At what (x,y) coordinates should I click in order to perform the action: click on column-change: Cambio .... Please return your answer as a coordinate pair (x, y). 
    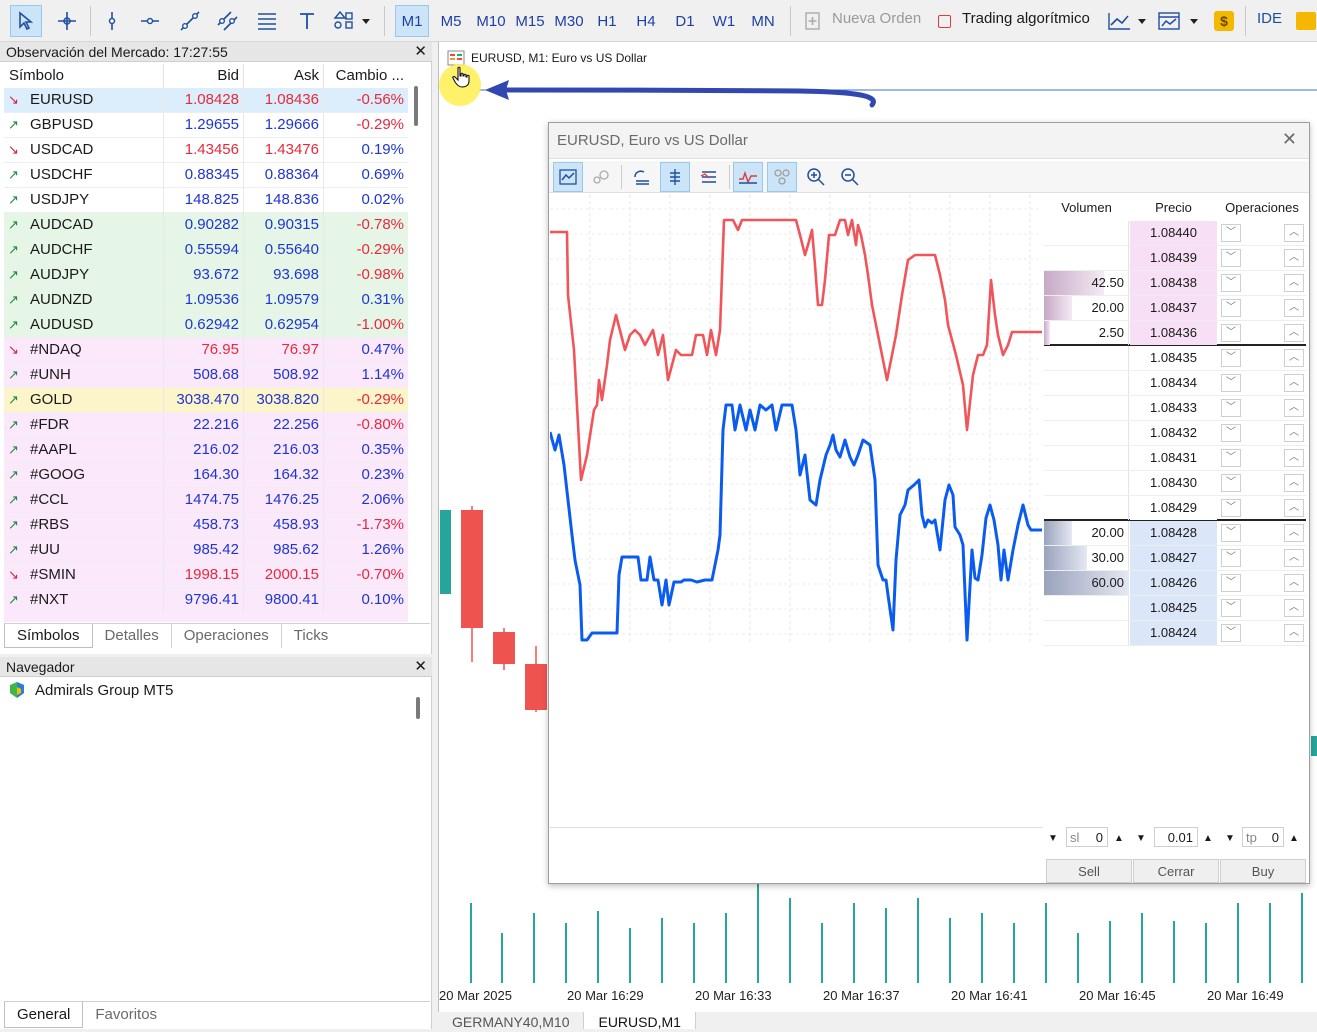
    Looking at the image, I should click on (366, 76).